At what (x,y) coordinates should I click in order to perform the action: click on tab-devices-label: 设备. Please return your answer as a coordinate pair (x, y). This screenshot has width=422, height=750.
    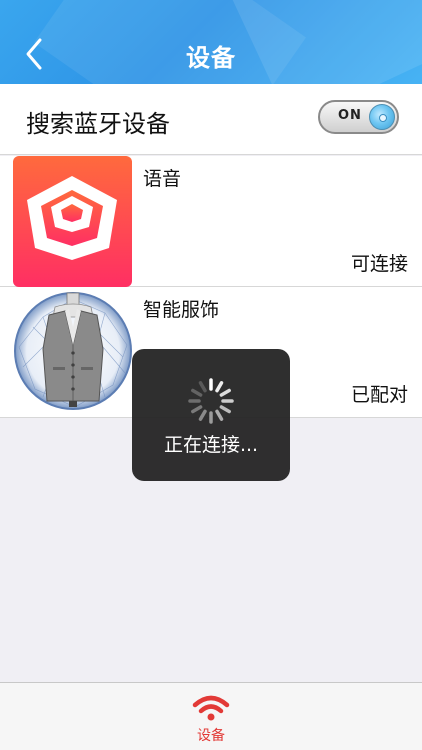
    Looking at the image, I should click on (211, 736).